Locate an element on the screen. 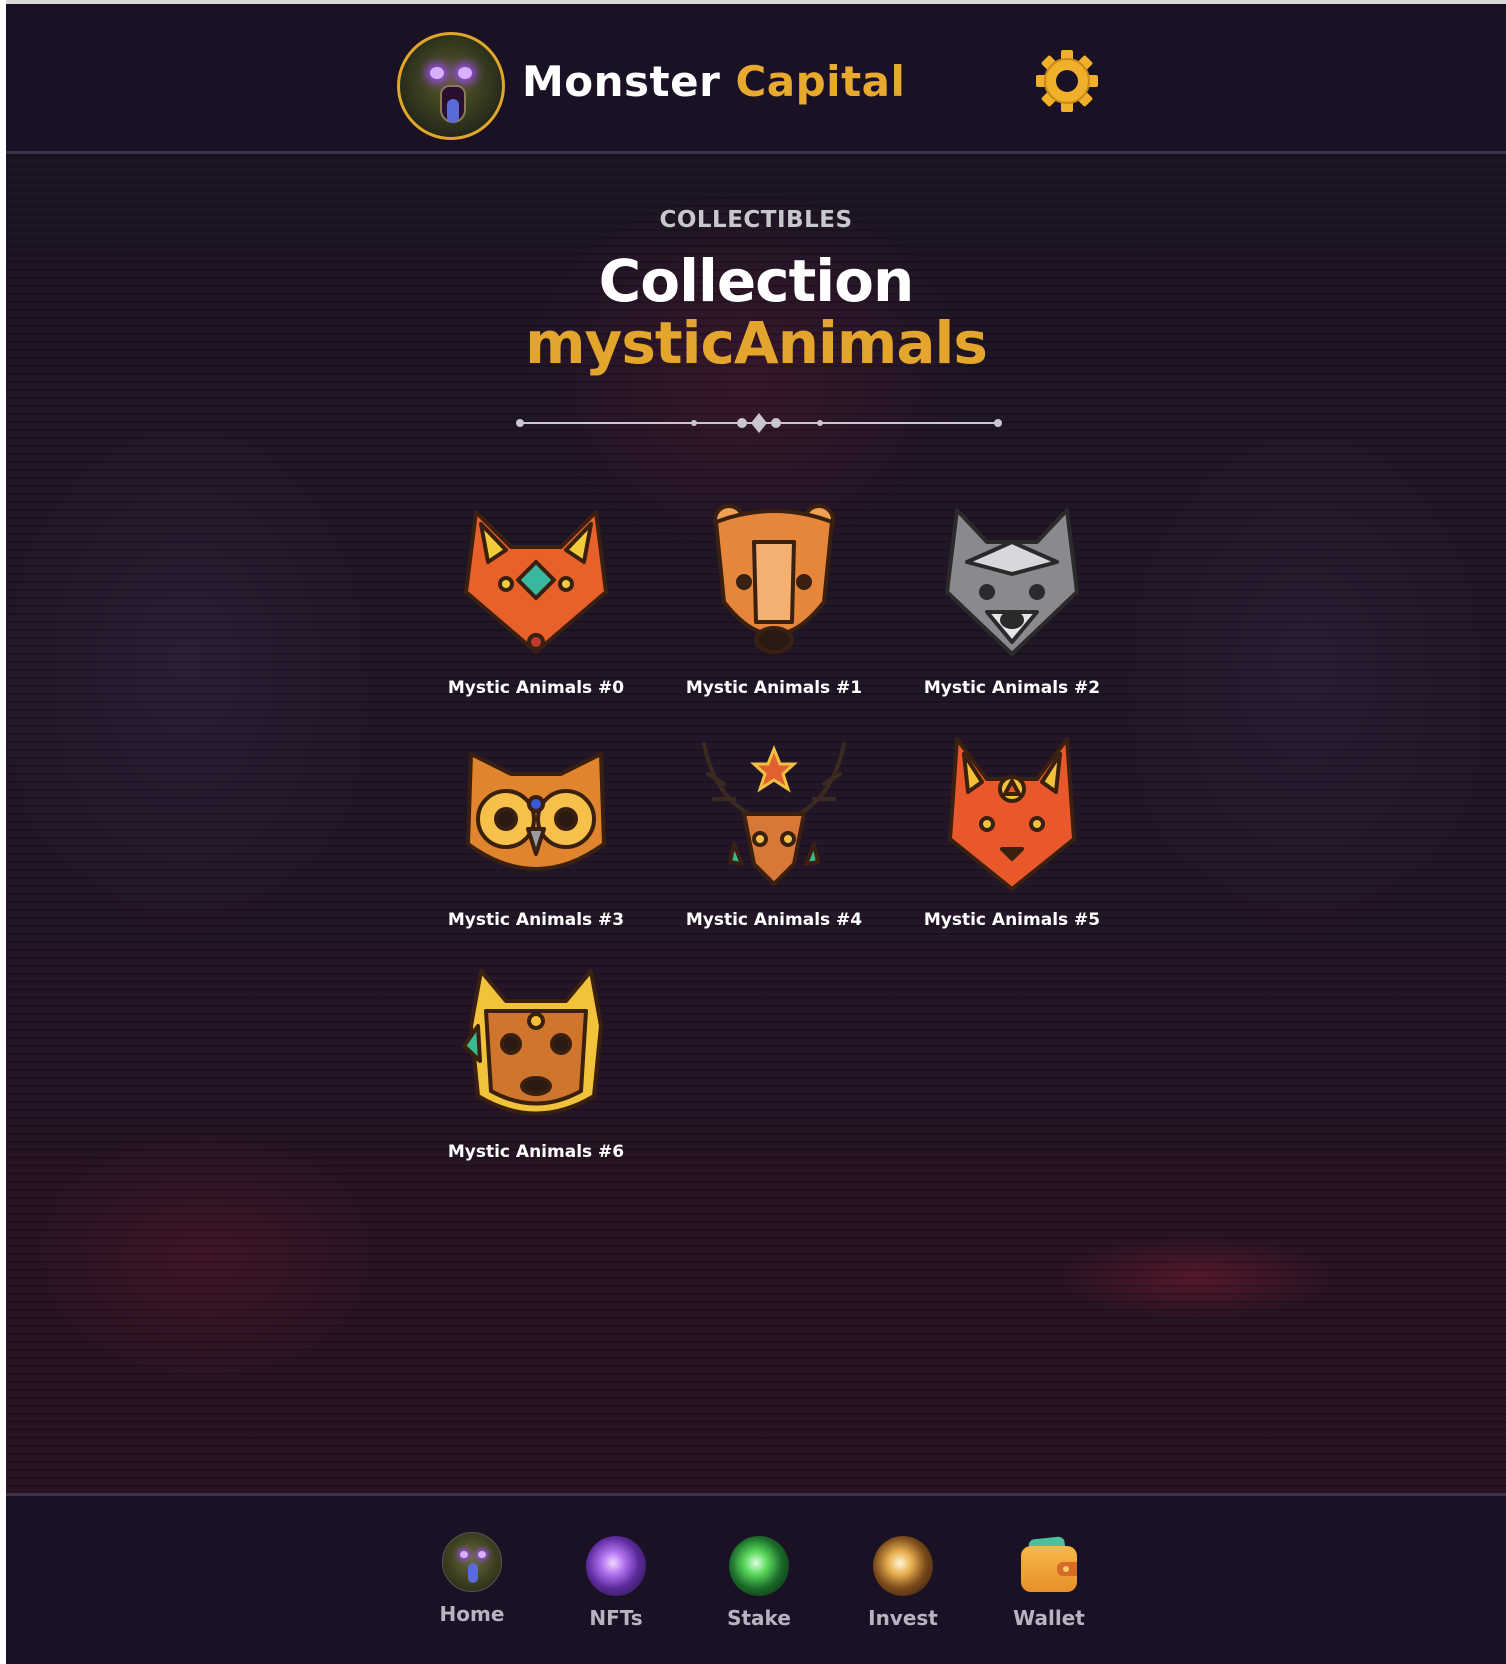 The height and width of the screenshot is (1664, 1506). brand-primary: Monster is located at coordinates (621, 81).